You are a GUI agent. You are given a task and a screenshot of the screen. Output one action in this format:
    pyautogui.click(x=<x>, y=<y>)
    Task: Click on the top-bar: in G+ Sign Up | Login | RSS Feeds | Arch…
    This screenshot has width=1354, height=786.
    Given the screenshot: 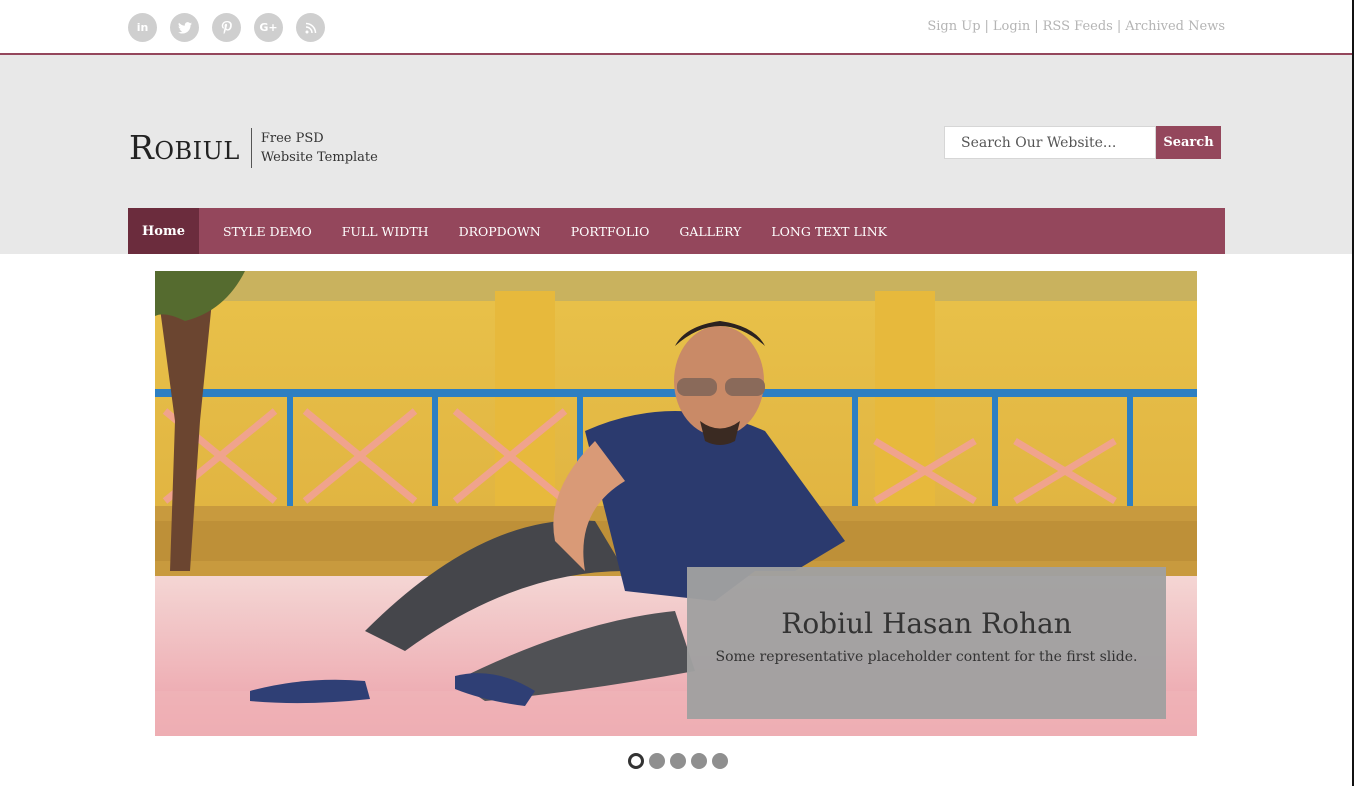 What is the action you would take?
    pyautogui.click(x=677, y=27)
    